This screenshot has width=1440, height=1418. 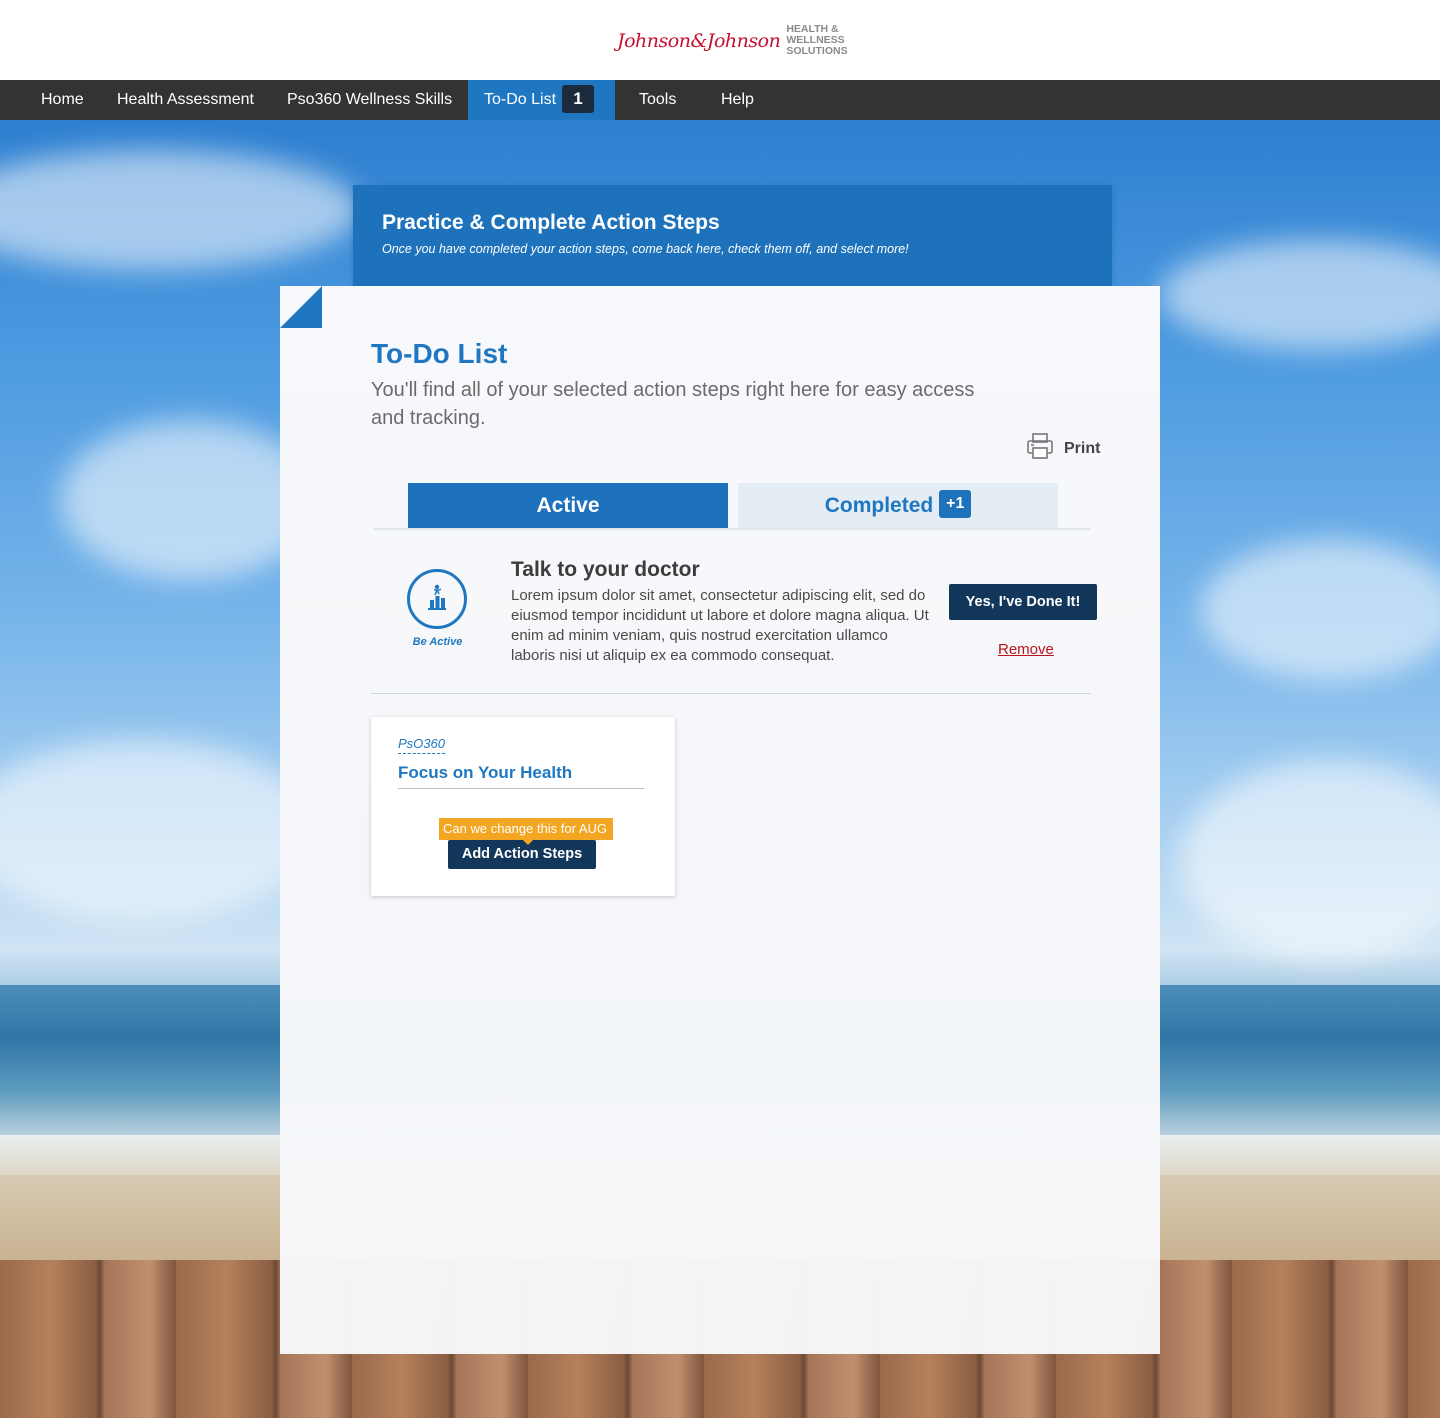 I want to click on done-button: Yes, I've Done It!, so click(x=1023, y=602).